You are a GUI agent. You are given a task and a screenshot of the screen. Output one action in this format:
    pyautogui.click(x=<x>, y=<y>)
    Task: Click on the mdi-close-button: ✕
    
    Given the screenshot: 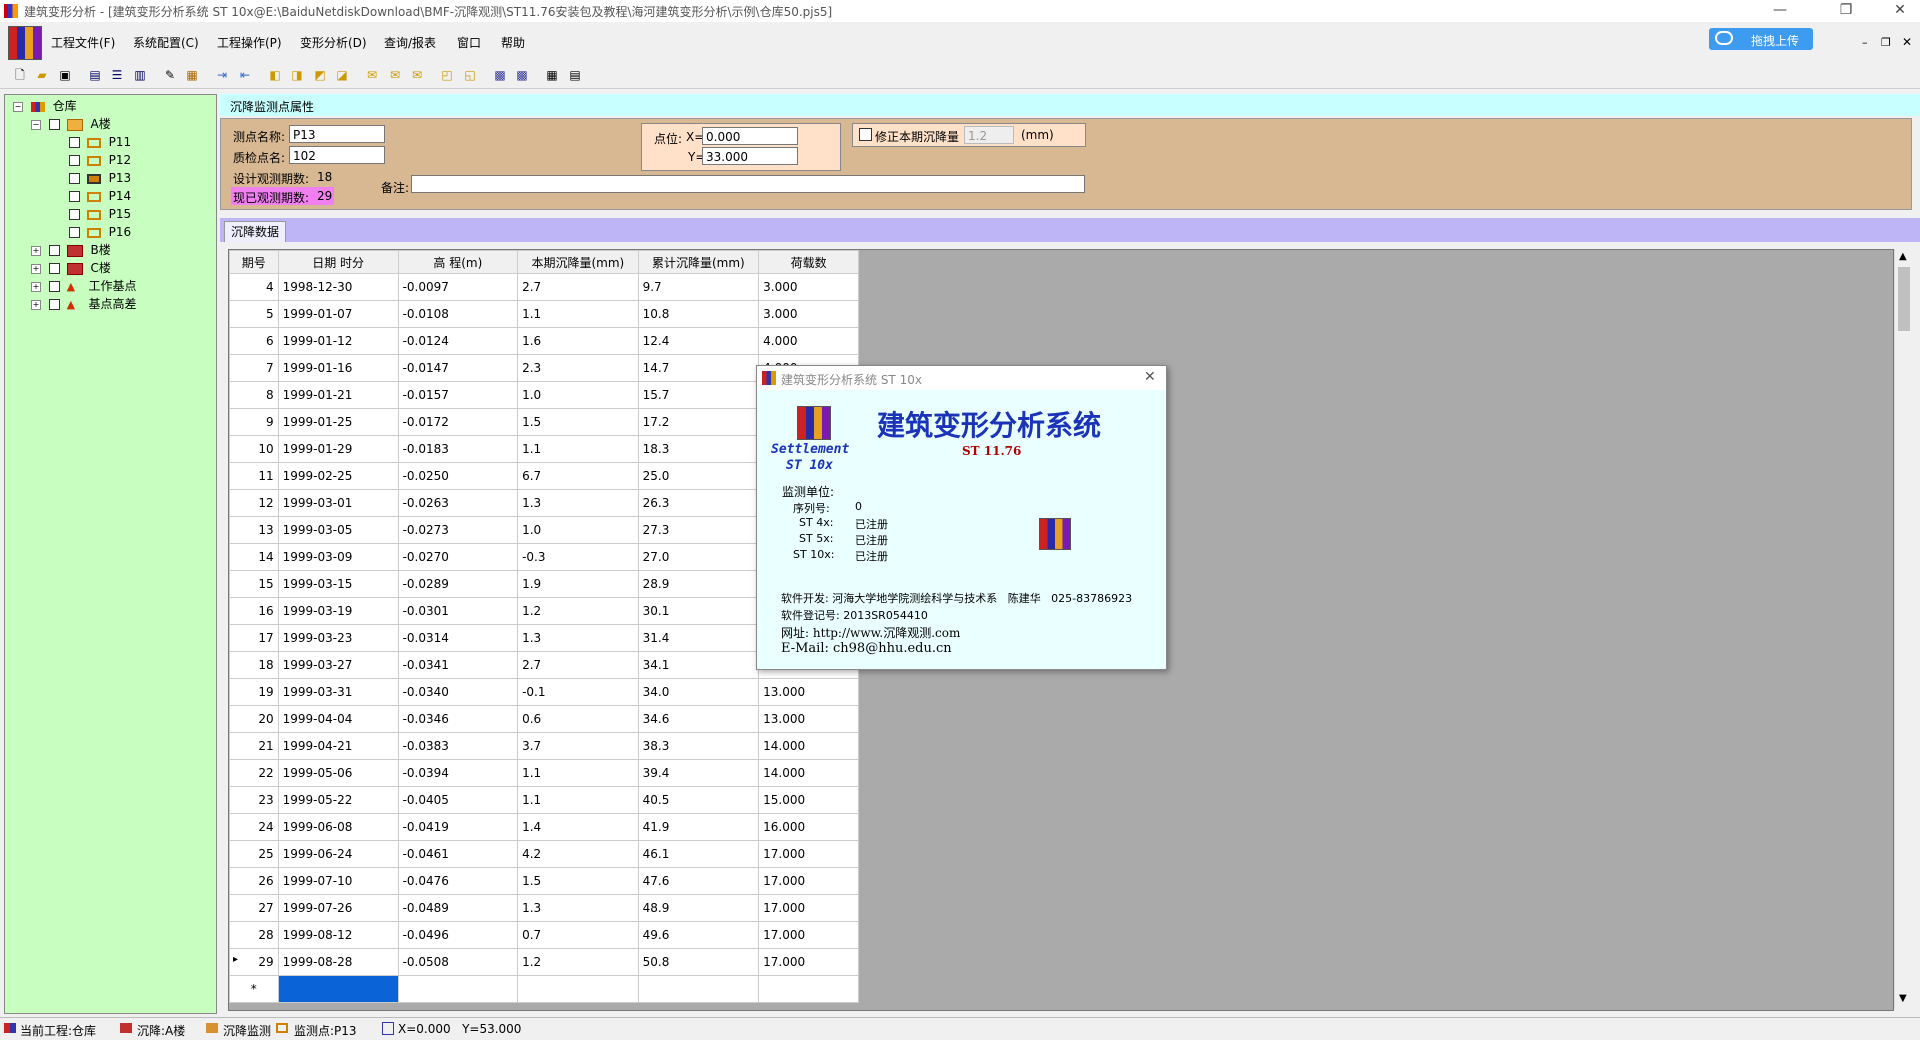 What is the action you would take?
    pyautogui.click(x=1907, y=42)
    